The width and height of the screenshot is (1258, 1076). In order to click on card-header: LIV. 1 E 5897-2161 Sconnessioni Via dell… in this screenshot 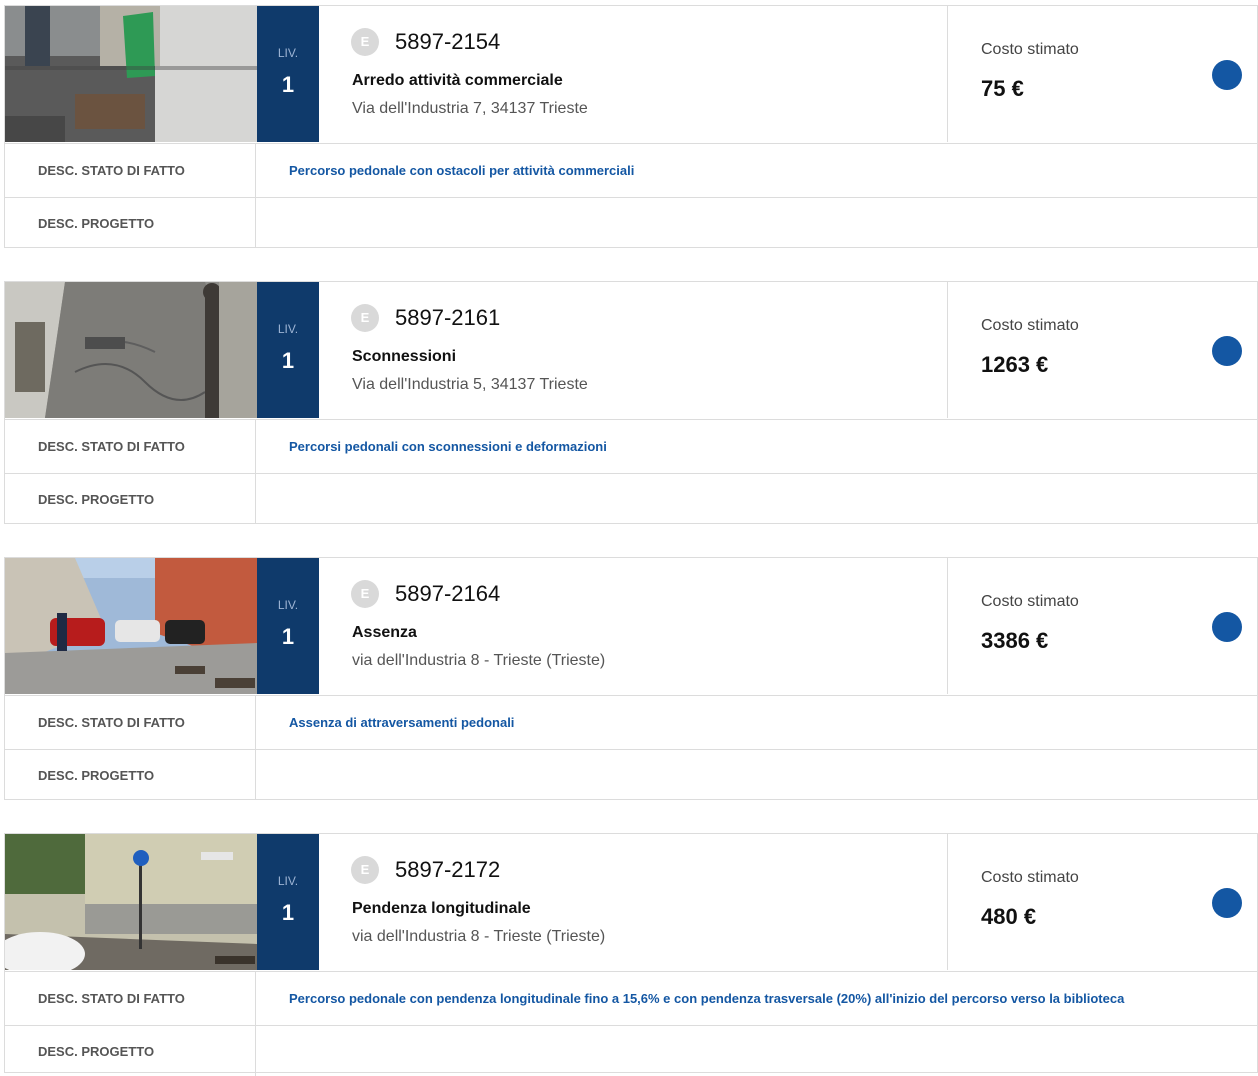, I will do `click(631, 351)`.